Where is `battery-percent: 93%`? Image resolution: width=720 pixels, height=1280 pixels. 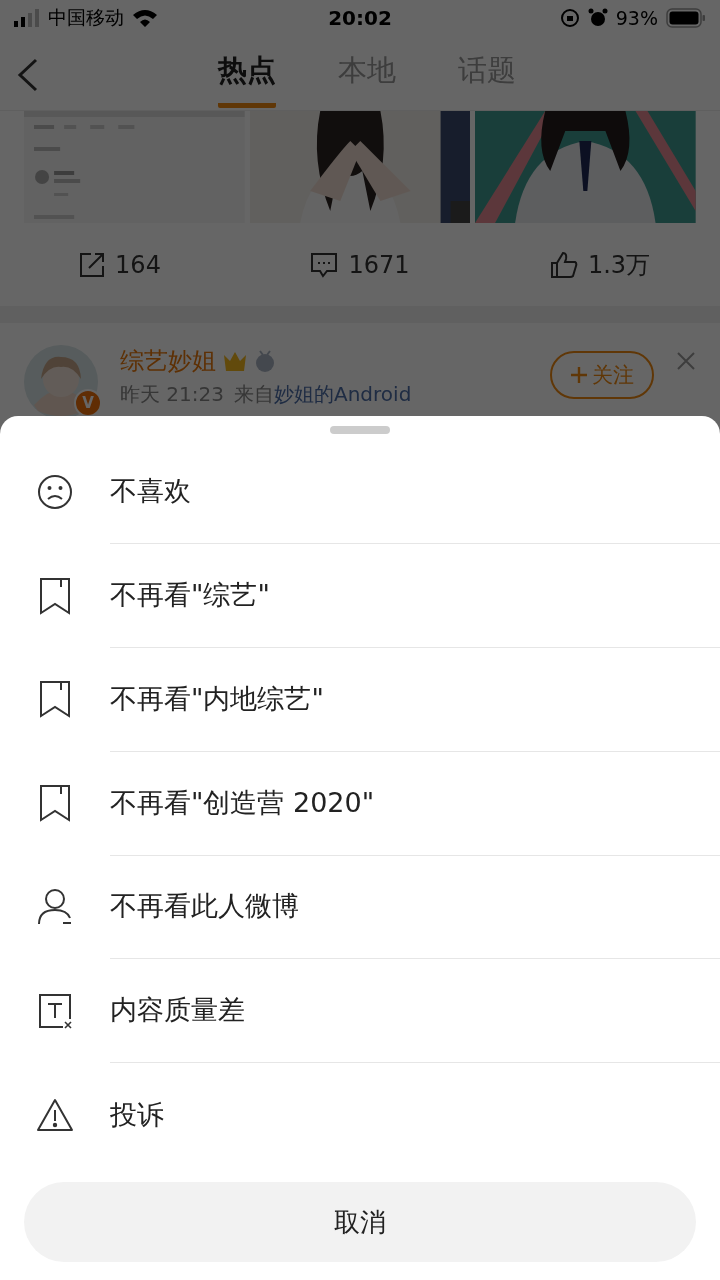 battery-percent: 93% is located at coordinates (636, 18).